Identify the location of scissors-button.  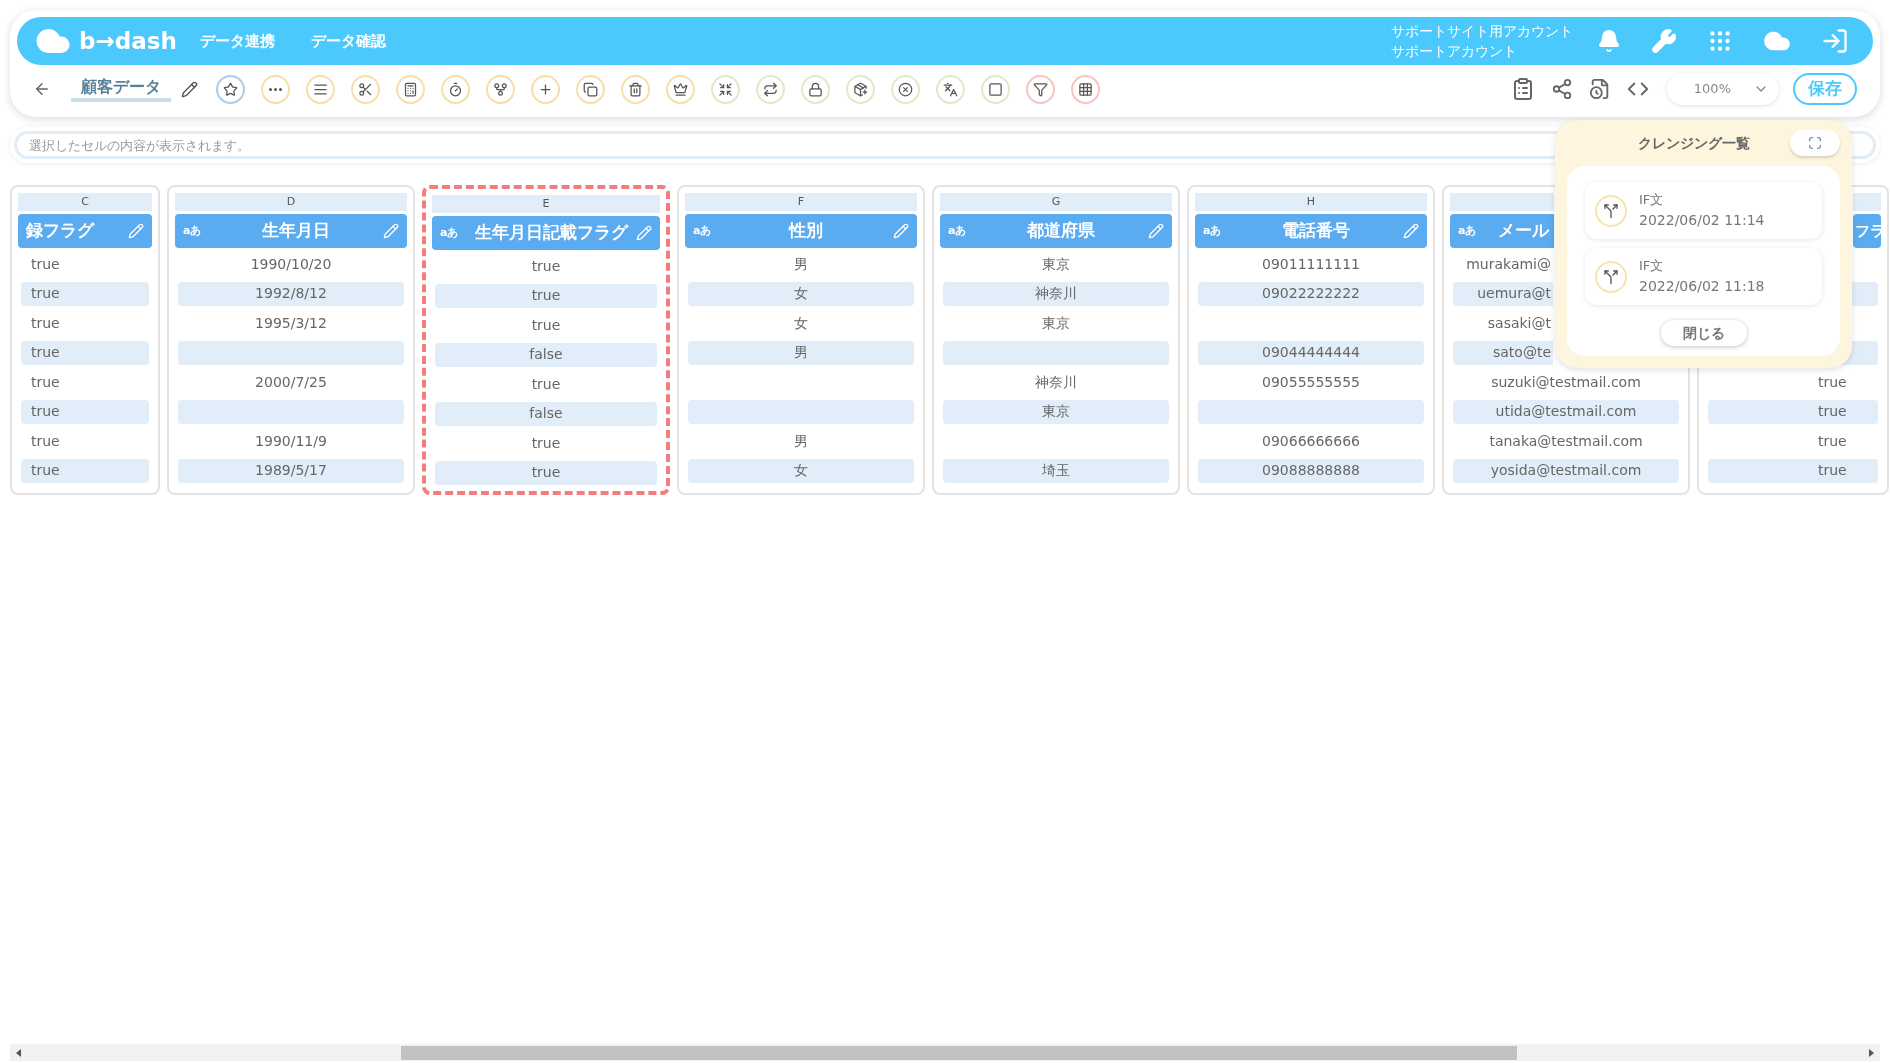
(365, 89).